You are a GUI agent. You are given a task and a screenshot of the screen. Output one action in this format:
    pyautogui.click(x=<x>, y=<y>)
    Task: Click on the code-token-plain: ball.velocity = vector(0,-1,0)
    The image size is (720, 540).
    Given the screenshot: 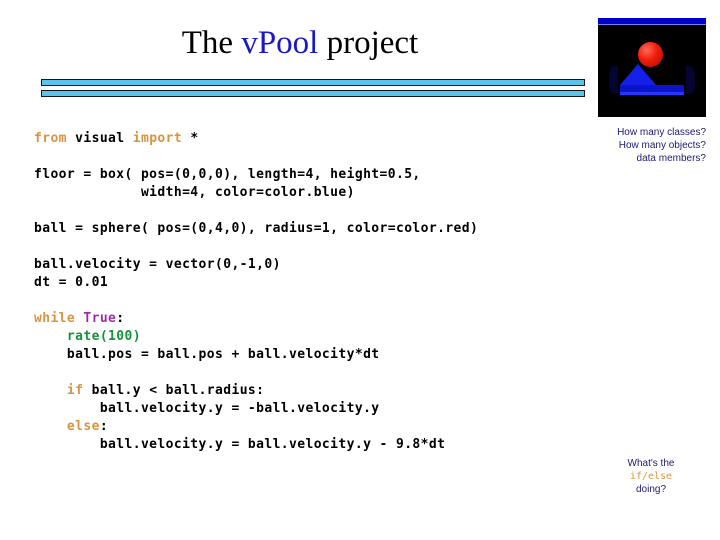 What is the action you would take?
    pyautogui.click(x=157, y=264)
    